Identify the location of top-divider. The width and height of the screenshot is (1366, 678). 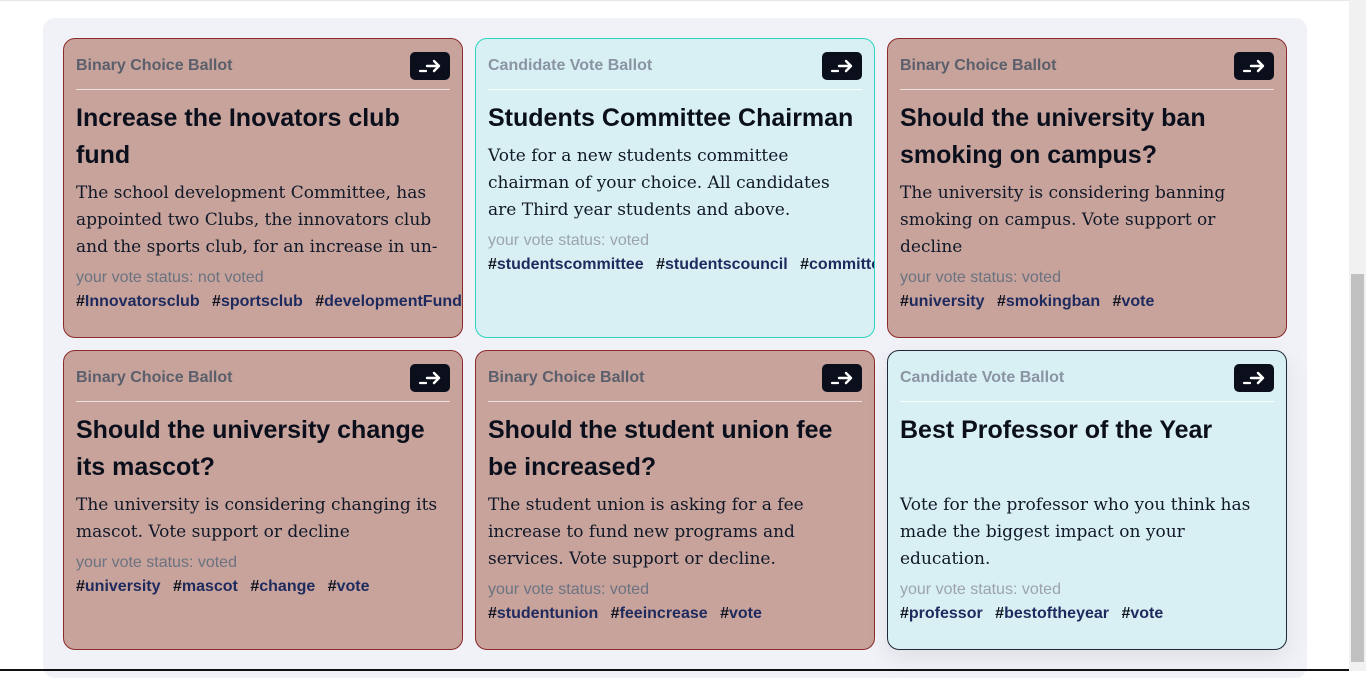
(674, 0).